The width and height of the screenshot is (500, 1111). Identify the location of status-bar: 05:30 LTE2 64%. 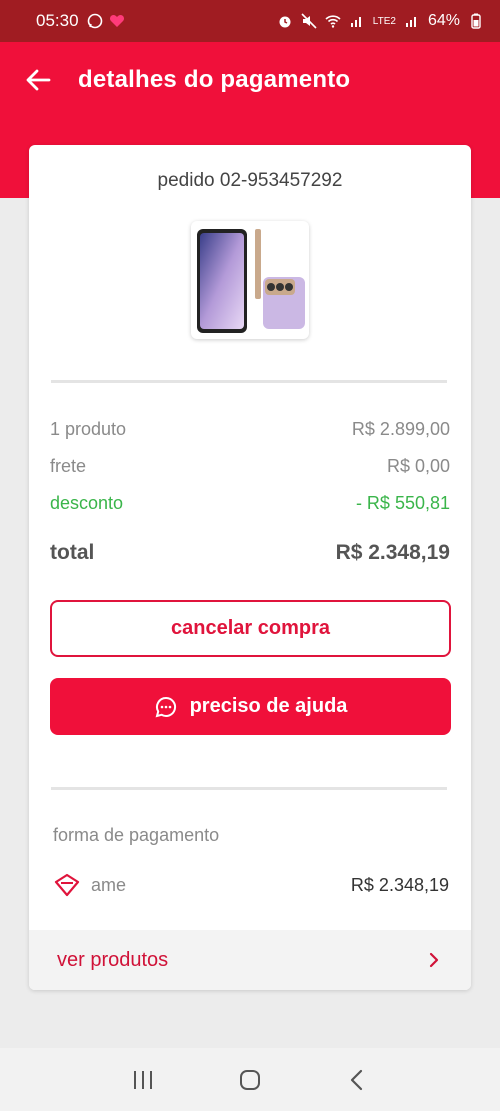
(250, 21).